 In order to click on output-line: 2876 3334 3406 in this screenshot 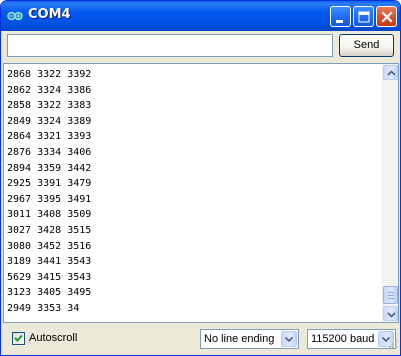, I will do `click(49, 152)`.